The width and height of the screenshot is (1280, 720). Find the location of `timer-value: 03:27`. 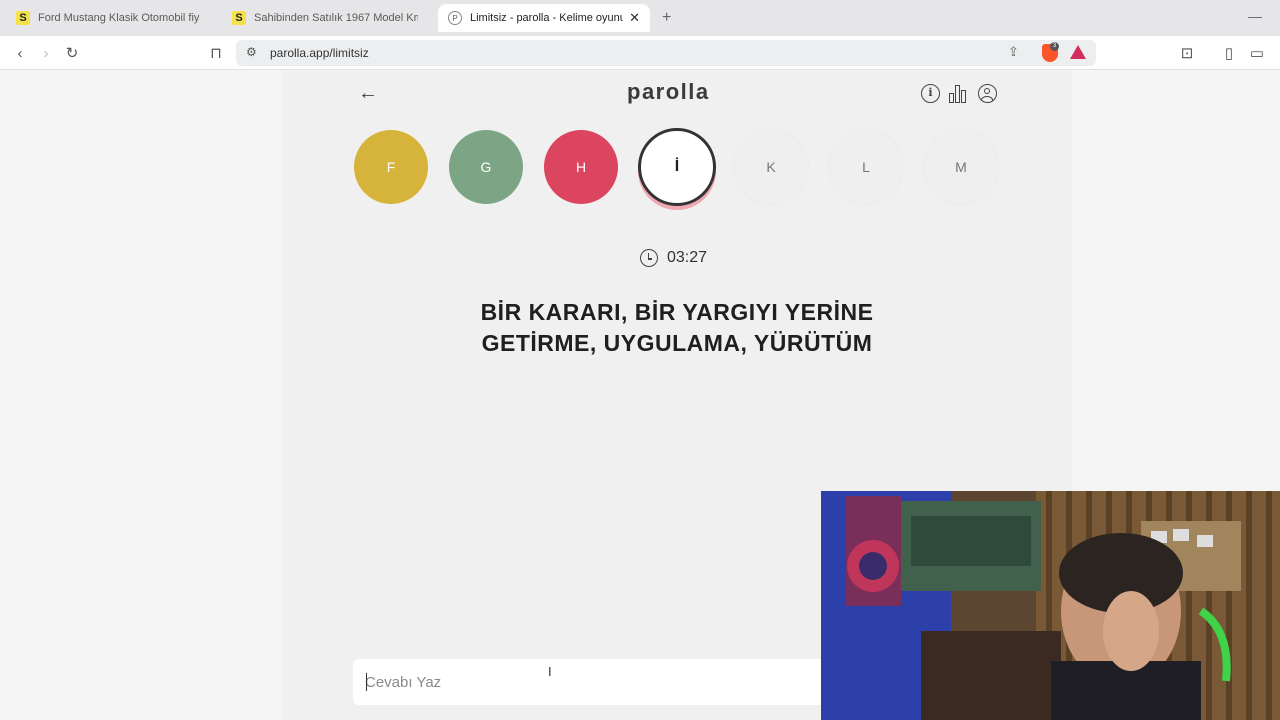

timer-value: 03:27 is located at coordinates (687, 257).